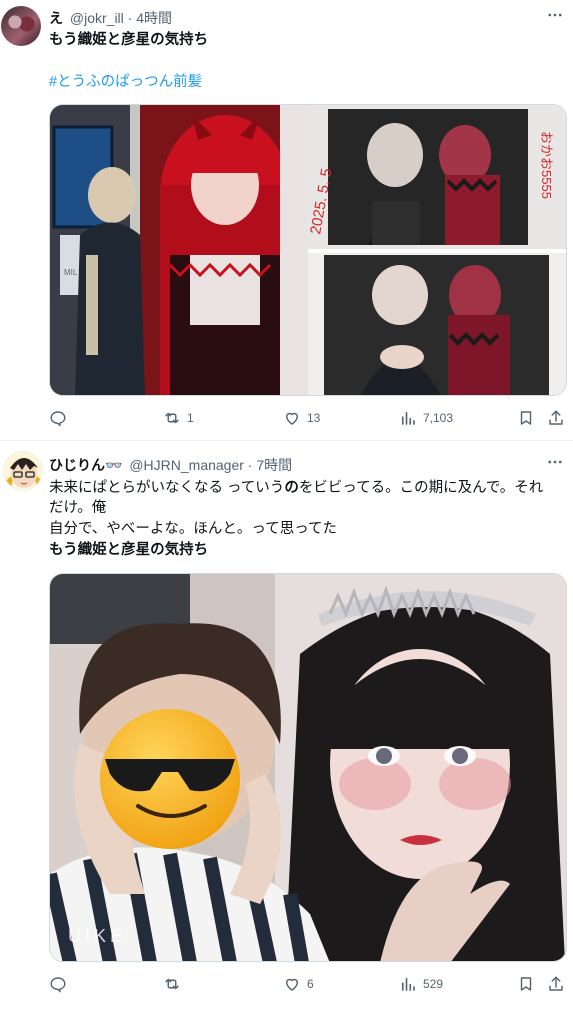 This screenshot has width=573, height=1009. What do you see at coordinates (291, 488) in the screenshot?
I see `text-bold-segment: の` at bounding box center [291, 488].